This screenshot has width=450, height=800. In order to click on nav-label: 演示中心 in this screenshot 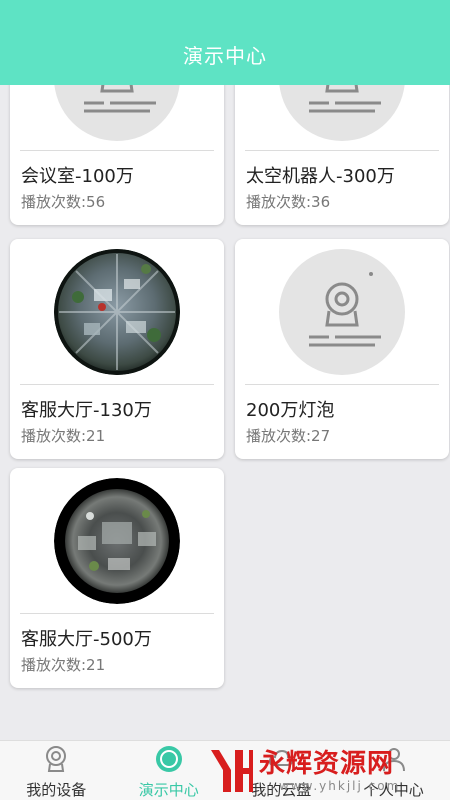, I will do `click(168, 790)`.